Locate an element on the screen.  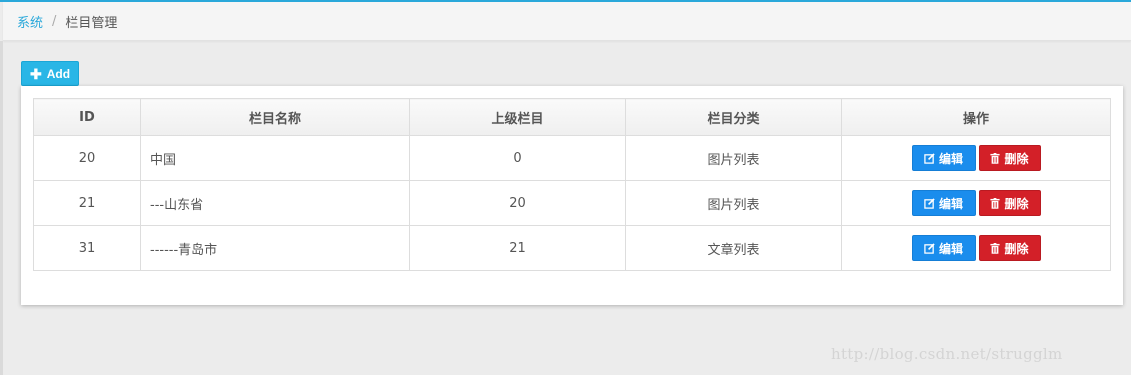
table-row: 21 ---山东省 20 图片列表 编辑 删除 is located at coordinates (572, 203).